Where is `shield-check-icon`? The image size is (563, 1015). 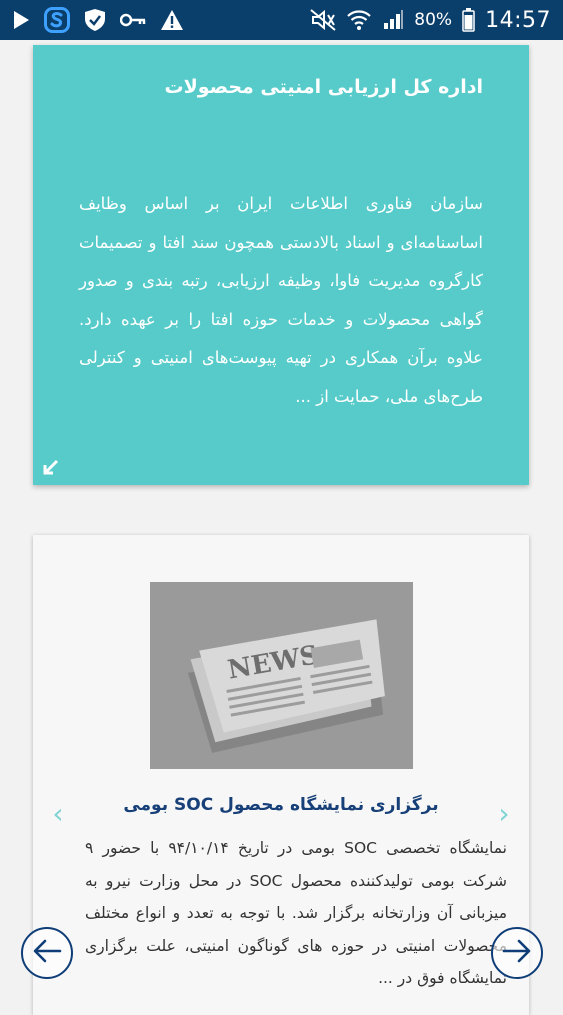
shield-check-icon is located at coordinates (95, 20).